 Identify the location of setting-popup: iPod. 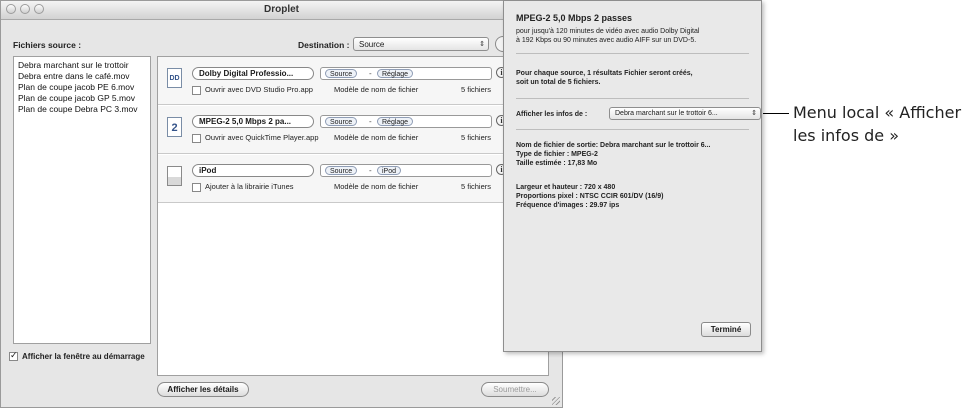
(253, 170).